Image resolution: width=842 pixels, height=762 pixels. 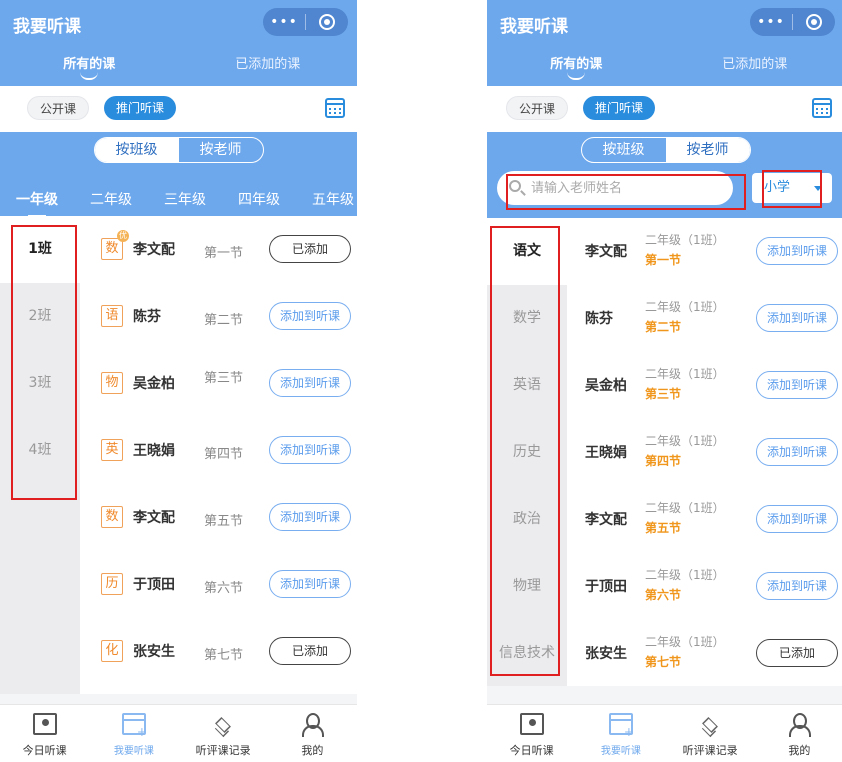 What do you see at coordinates (599, 319) in the screenshot?
I see `teacher-name: 陈芬` at bounding box center [599, 319].